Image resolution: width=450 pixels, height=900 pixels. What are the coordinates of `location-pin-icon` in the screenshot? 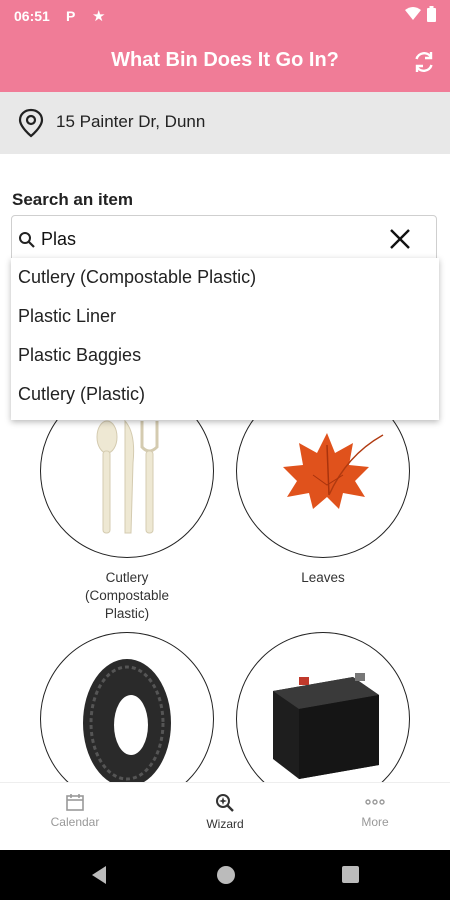 It's located at (31, 123).